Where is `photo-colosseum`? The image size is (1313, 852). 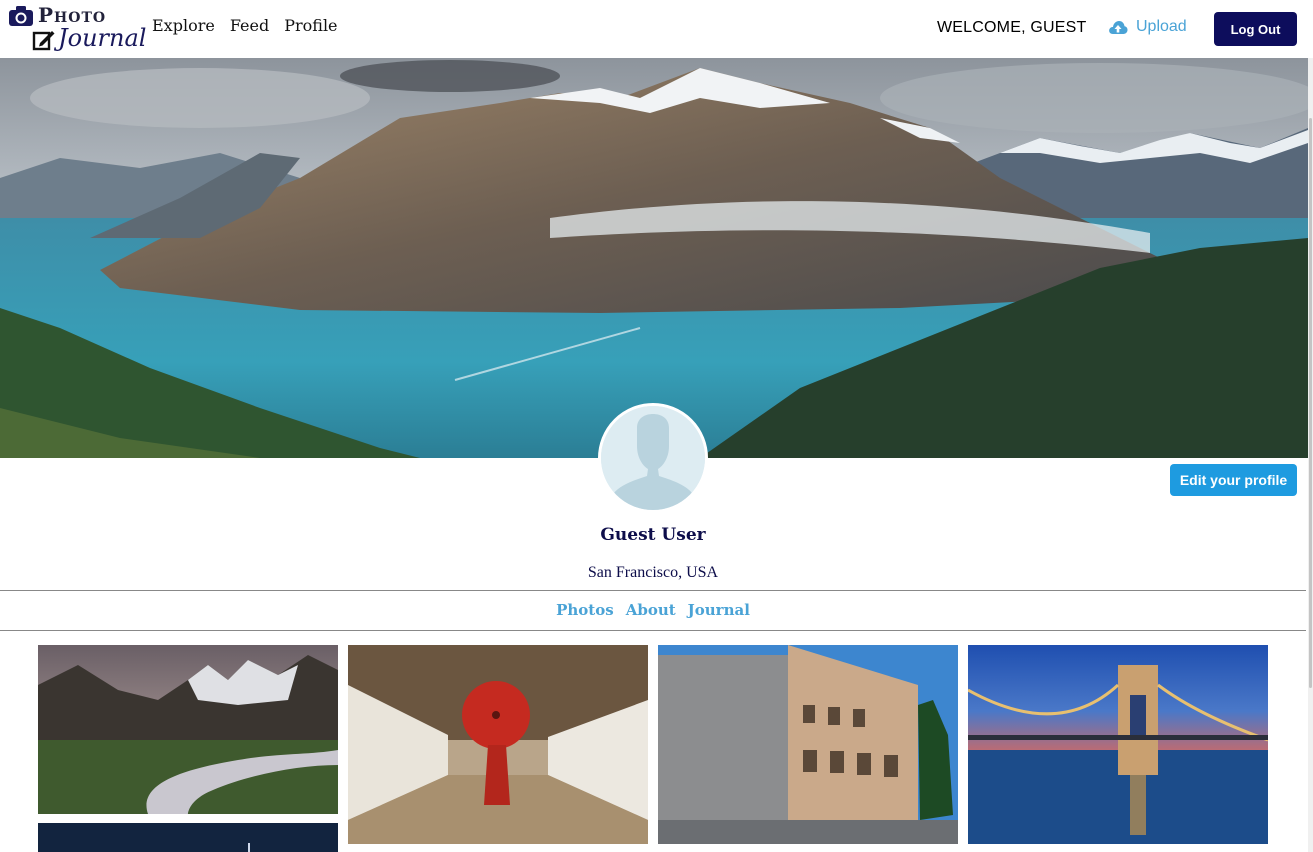 photo-colosseum is located at coordinates (808, 744).